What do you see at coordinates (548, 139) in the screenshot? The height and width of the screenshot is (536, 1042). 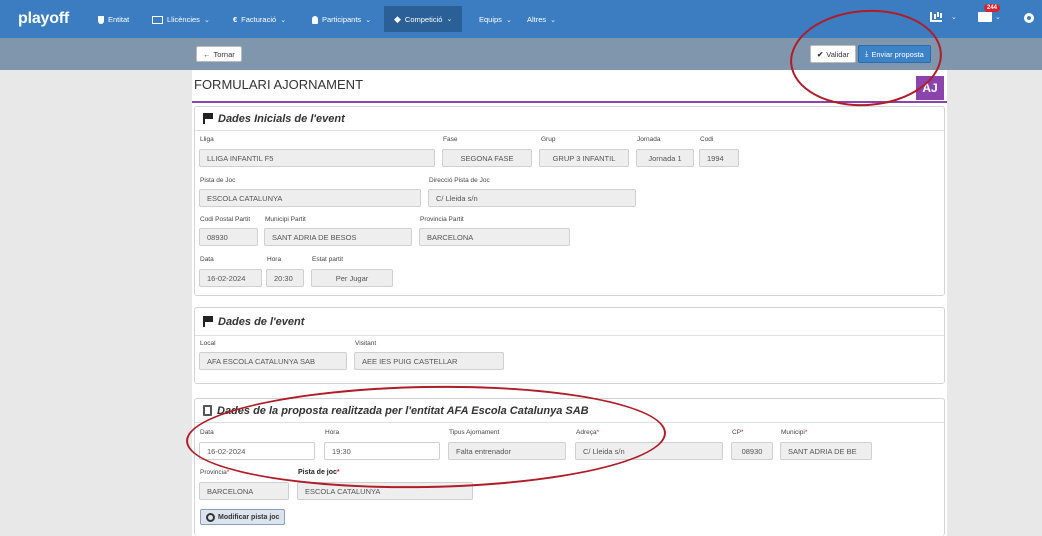 I see `grup-label: Grup` at bounding box center [548, 139].